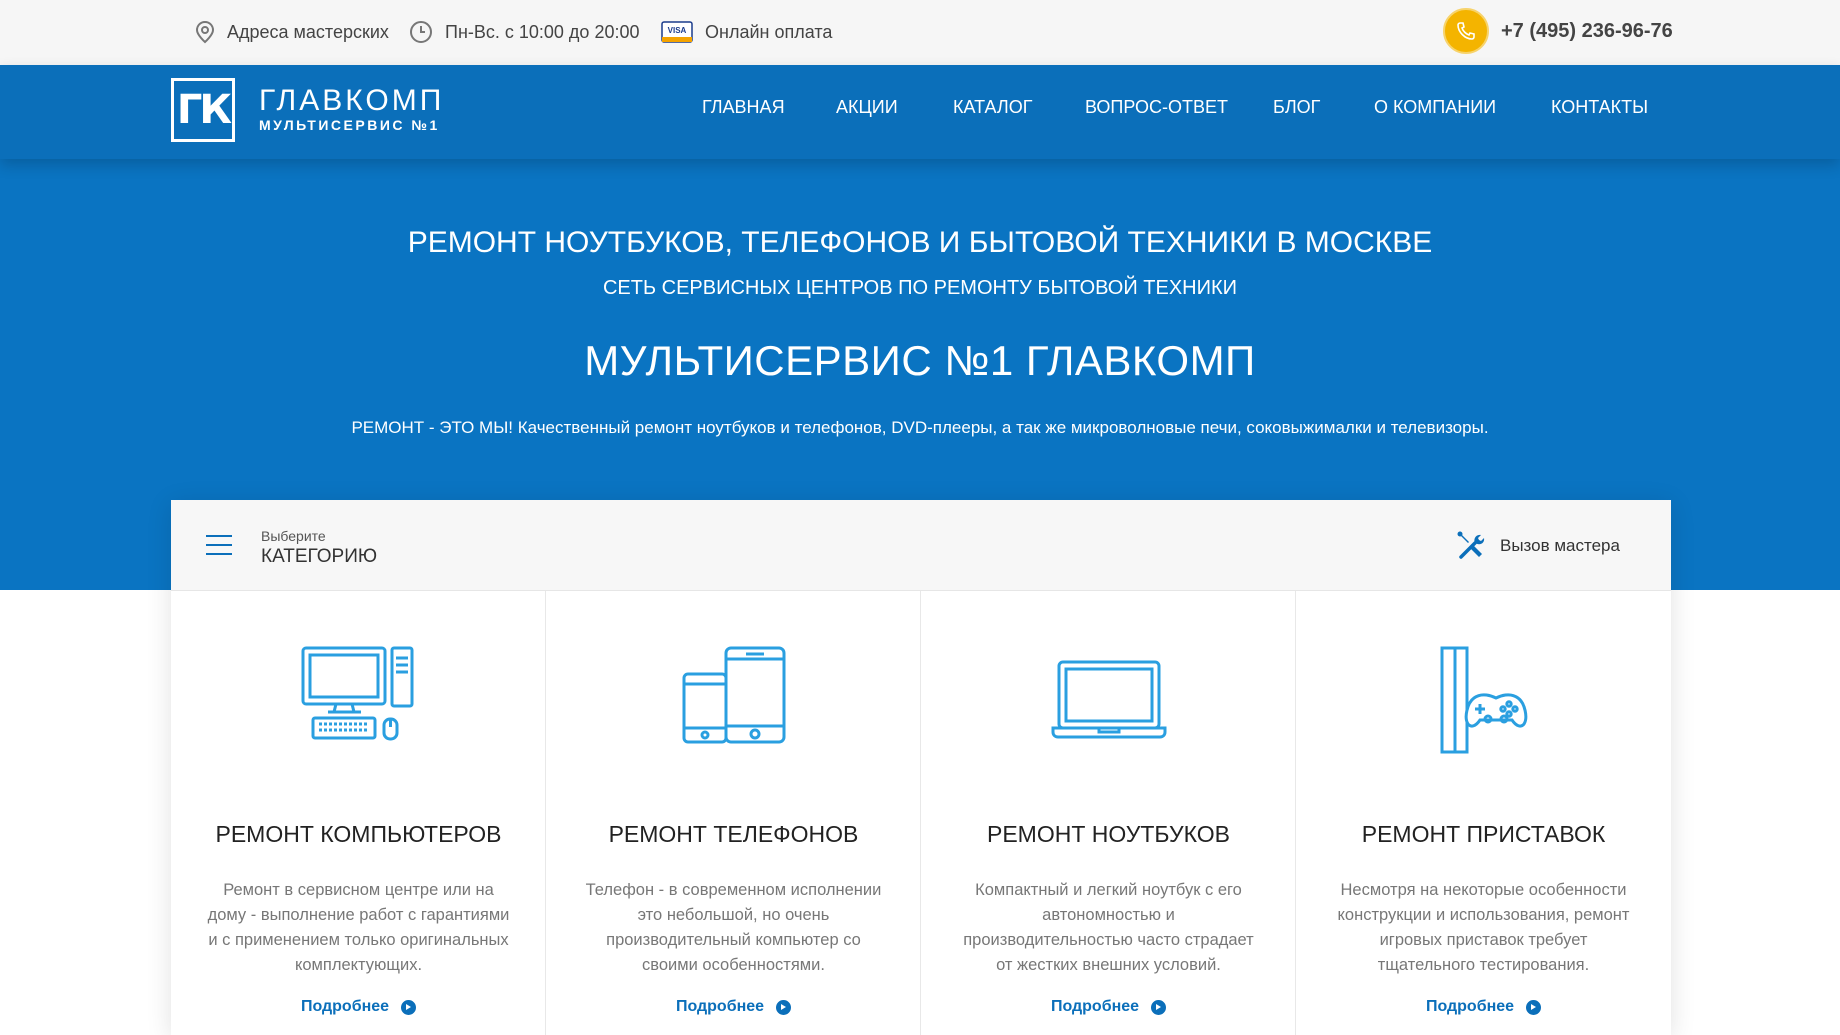 This screenshot has height=1035, width=1840. What do you see at coordinates (1108, 834) in the screenshot?
I see `card-title: РЕМОНТ НОУТБУКОВ` at bounding box center [1108, 834].